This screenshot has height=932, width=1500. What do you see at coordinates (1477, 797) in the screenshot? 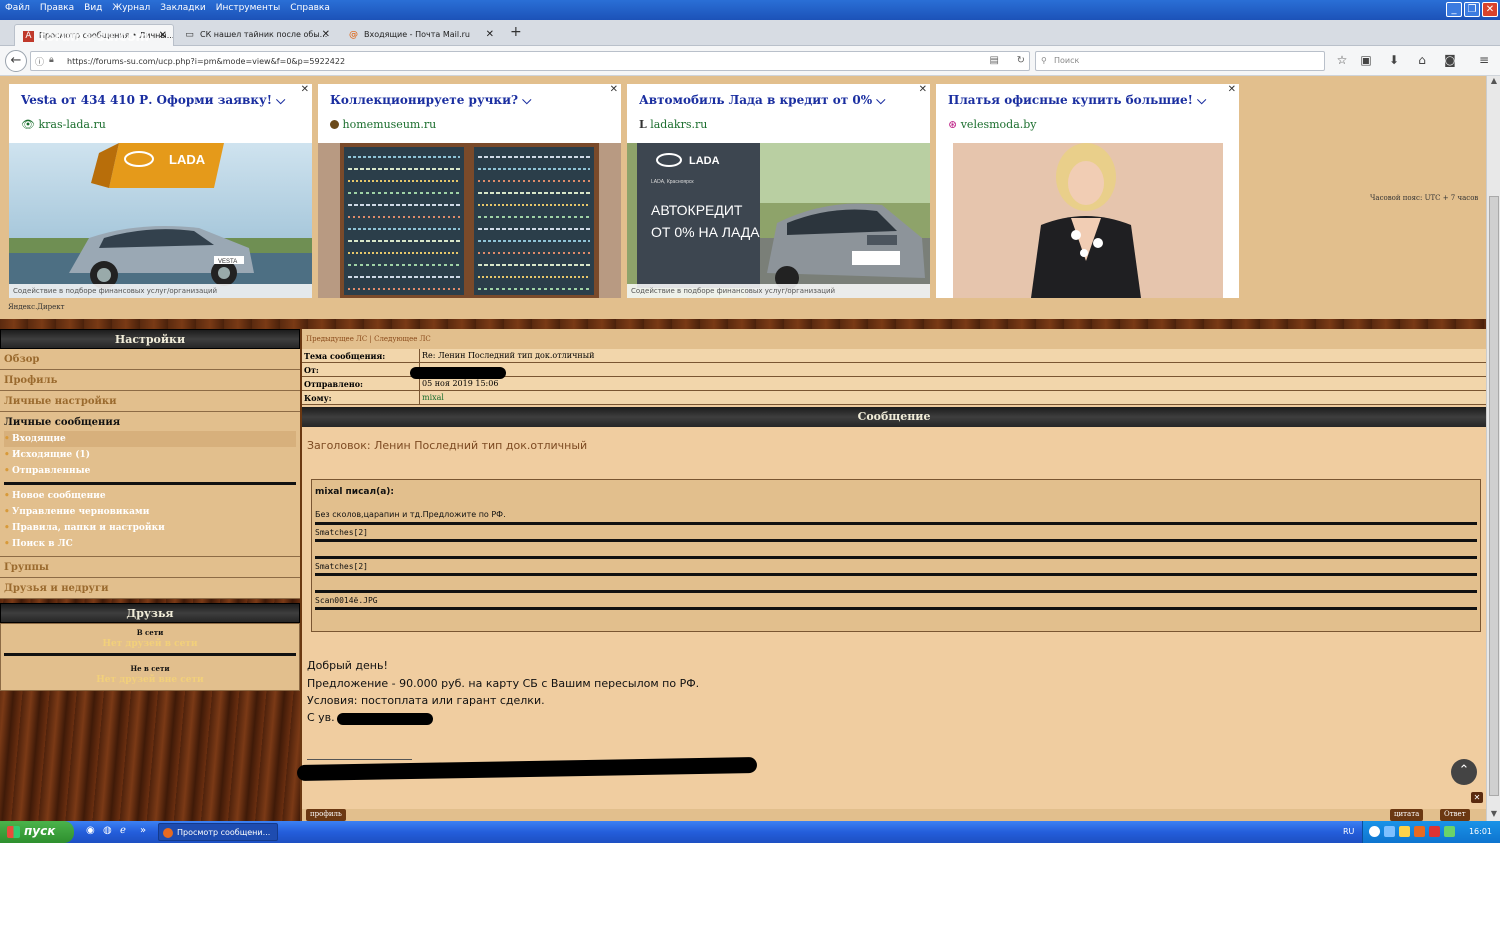
I see `close-icon: ✕` at bounding box center [1477, 797].